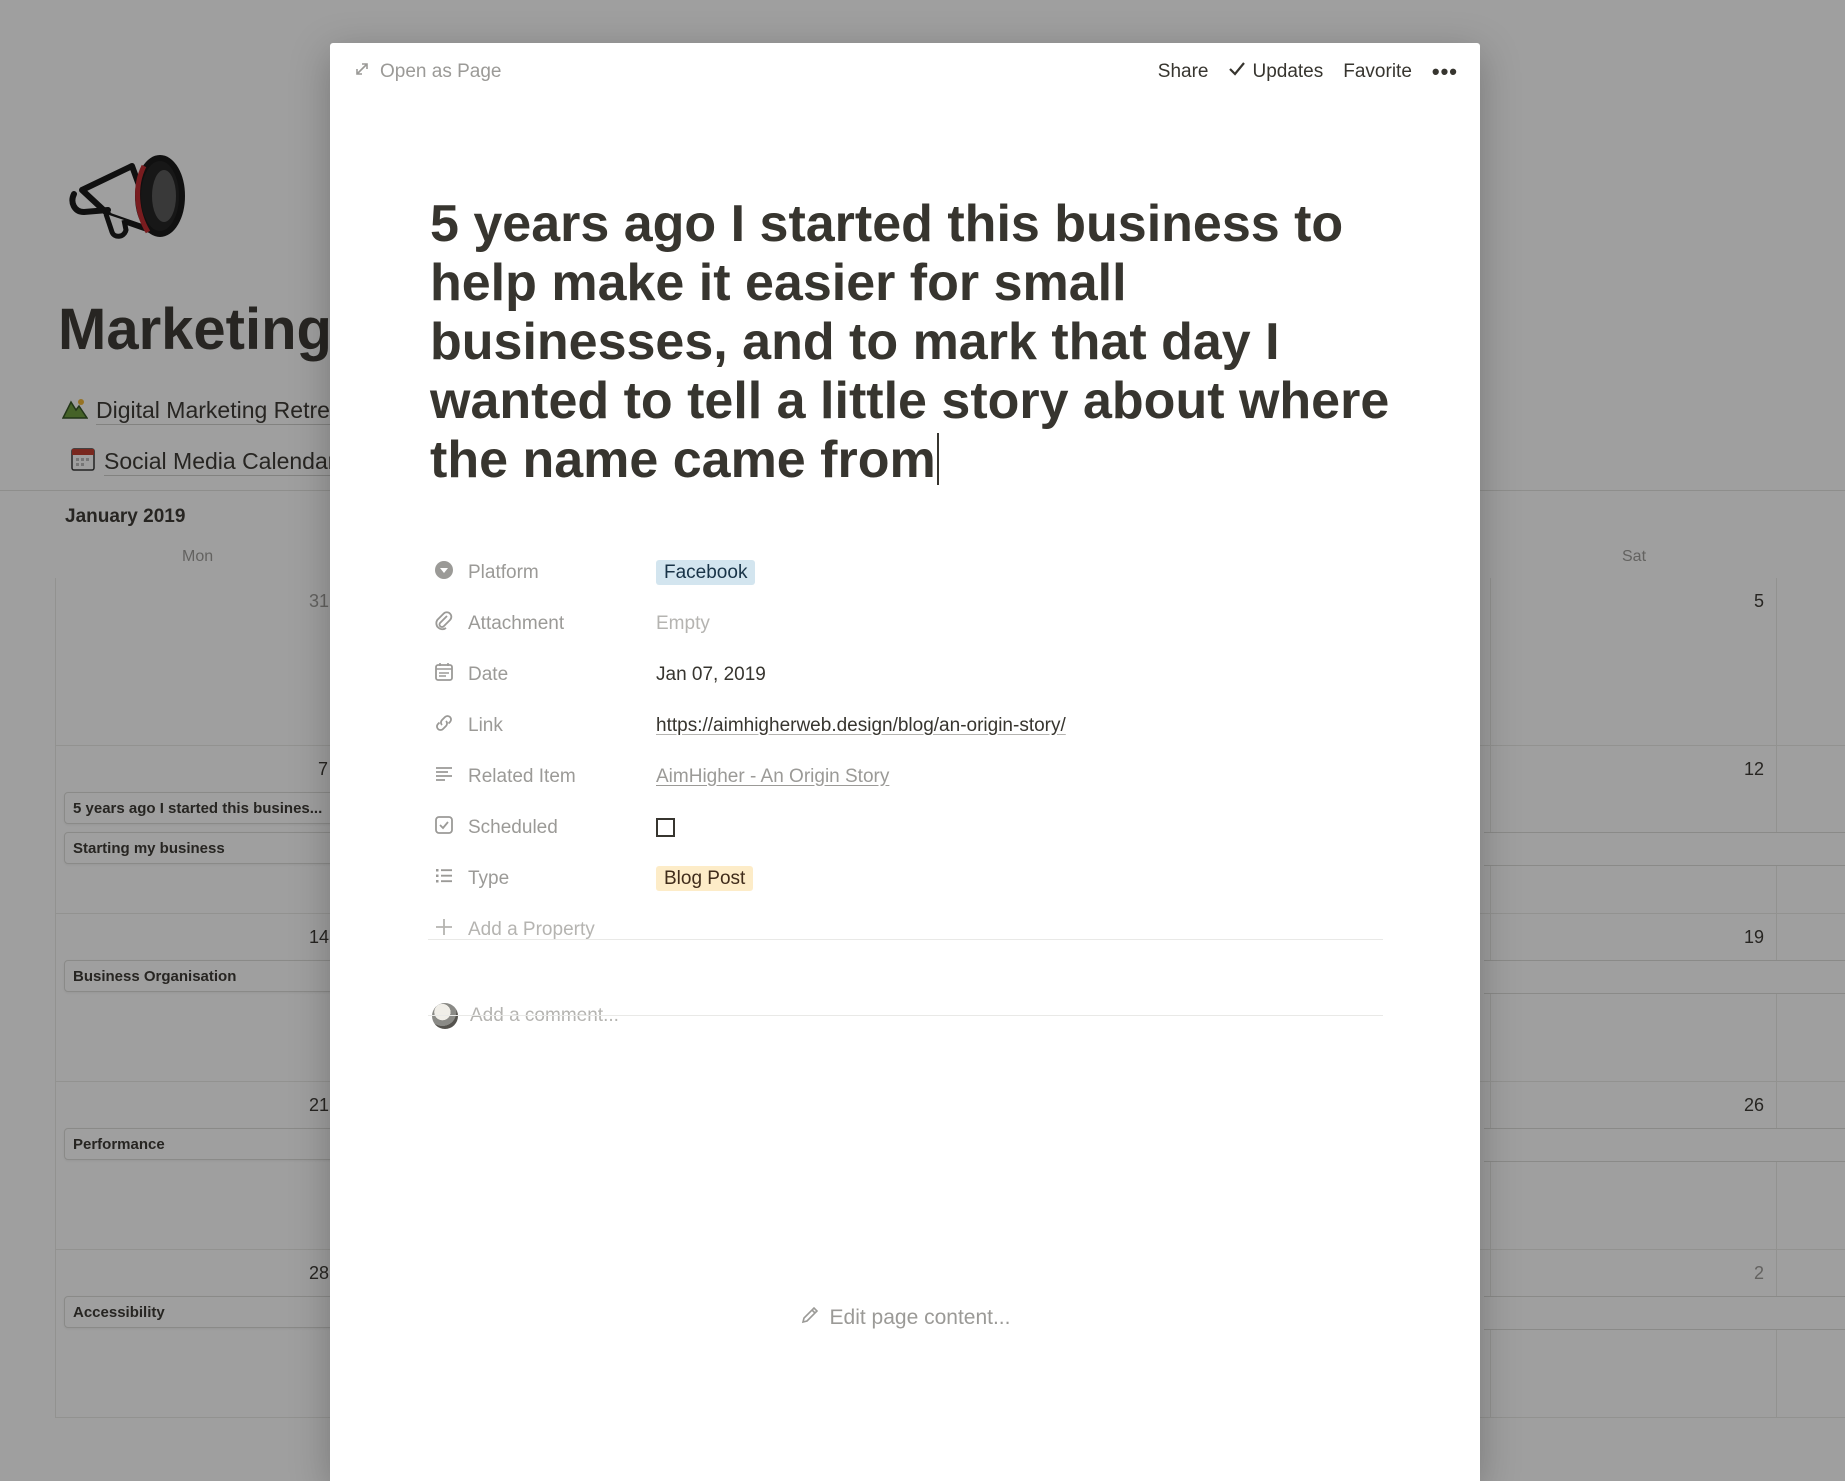 The width and height of the screenshot is (1845, 1481). What do you see at coordinates (516, 623) in the screenshot?
I see `property-label: Attachment` at bounding box center [516, 623].